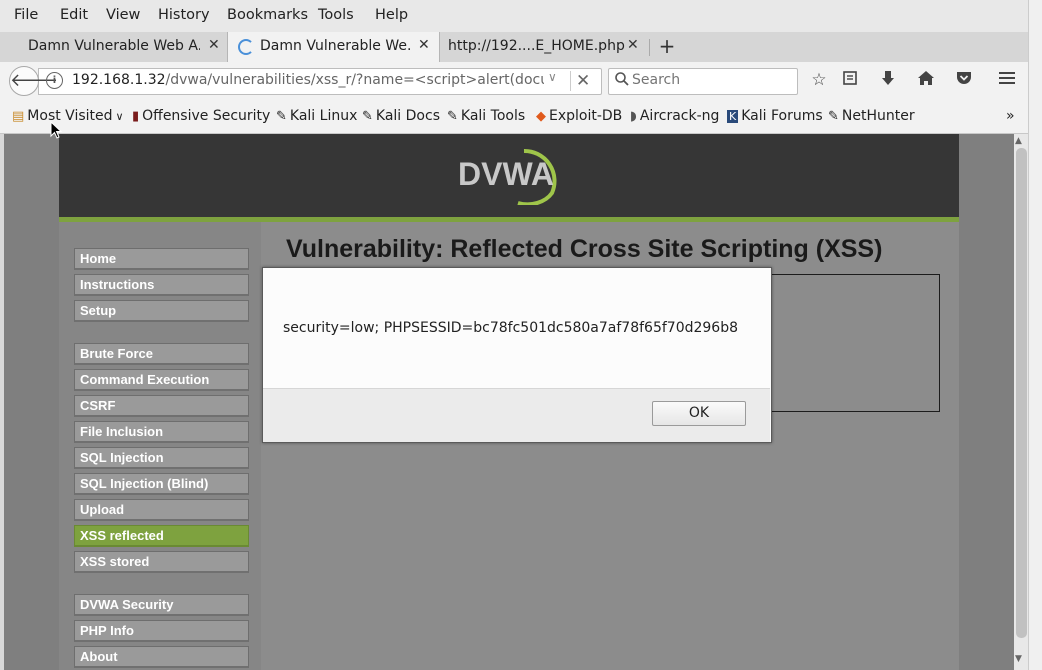 The image size is (1042, 670). What do you see at coordinates (853, 343) in the screenshot?
I see `vulnerable-form-box` at bounding box center [853, 343].